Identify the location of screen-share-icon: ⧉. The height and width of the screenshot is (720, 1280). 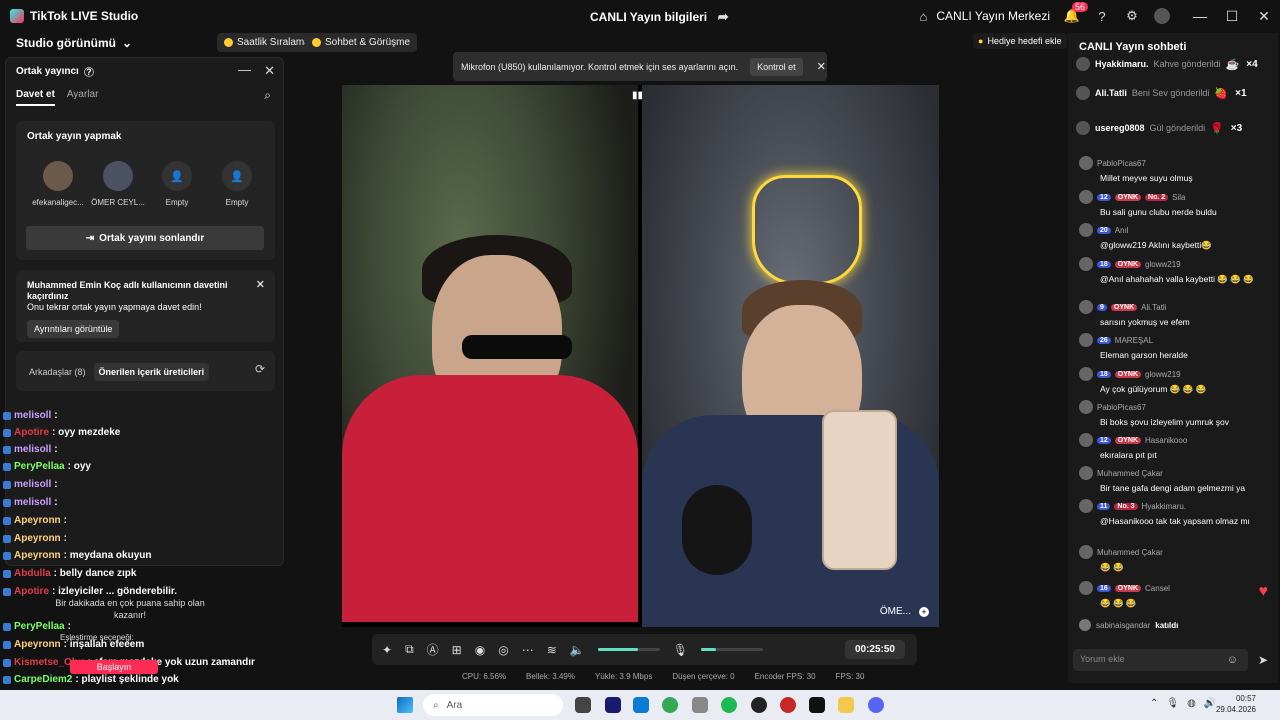
(409, 649).